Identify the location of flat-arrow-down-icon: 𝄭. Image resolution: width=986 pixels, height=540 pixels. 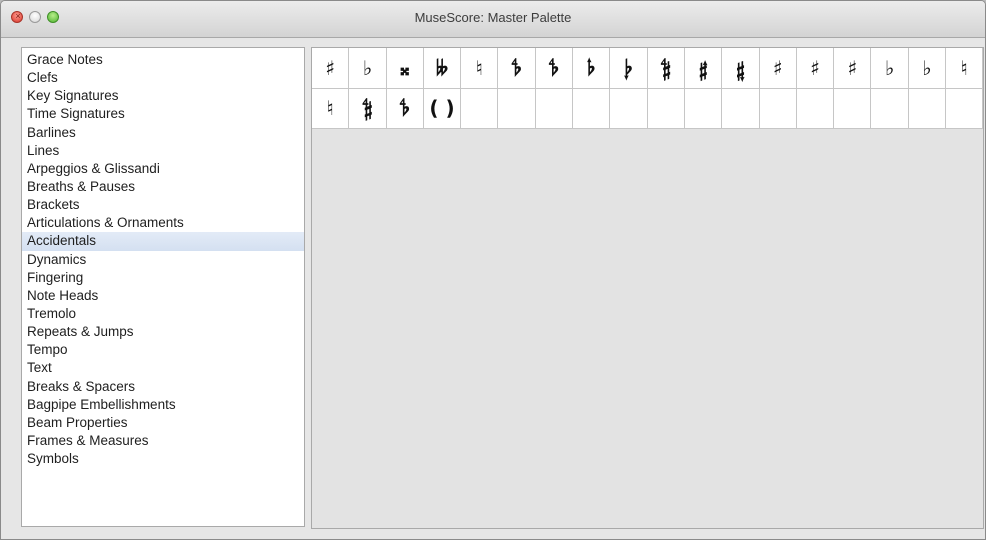
(629, 68).